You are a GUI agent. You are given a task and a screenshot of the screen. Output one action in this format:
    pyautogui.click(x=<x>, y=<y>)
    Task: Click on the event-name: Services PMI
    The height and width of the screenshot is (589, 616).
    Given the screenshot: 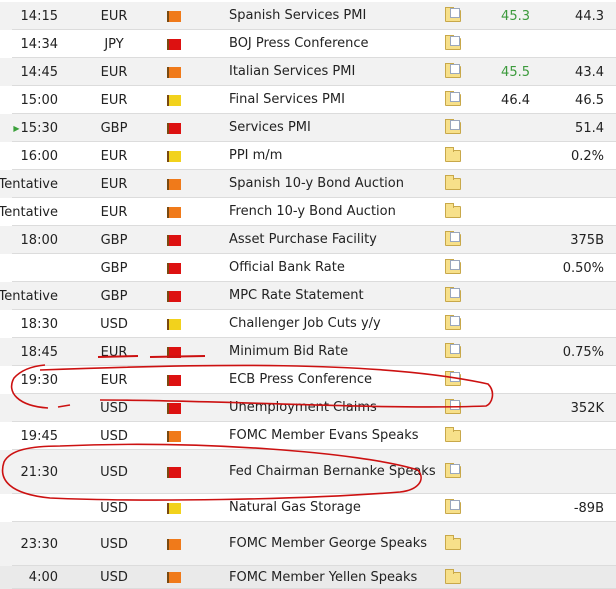 What is the action you would take?
    pyautogui.click(x=334, y=128)
    